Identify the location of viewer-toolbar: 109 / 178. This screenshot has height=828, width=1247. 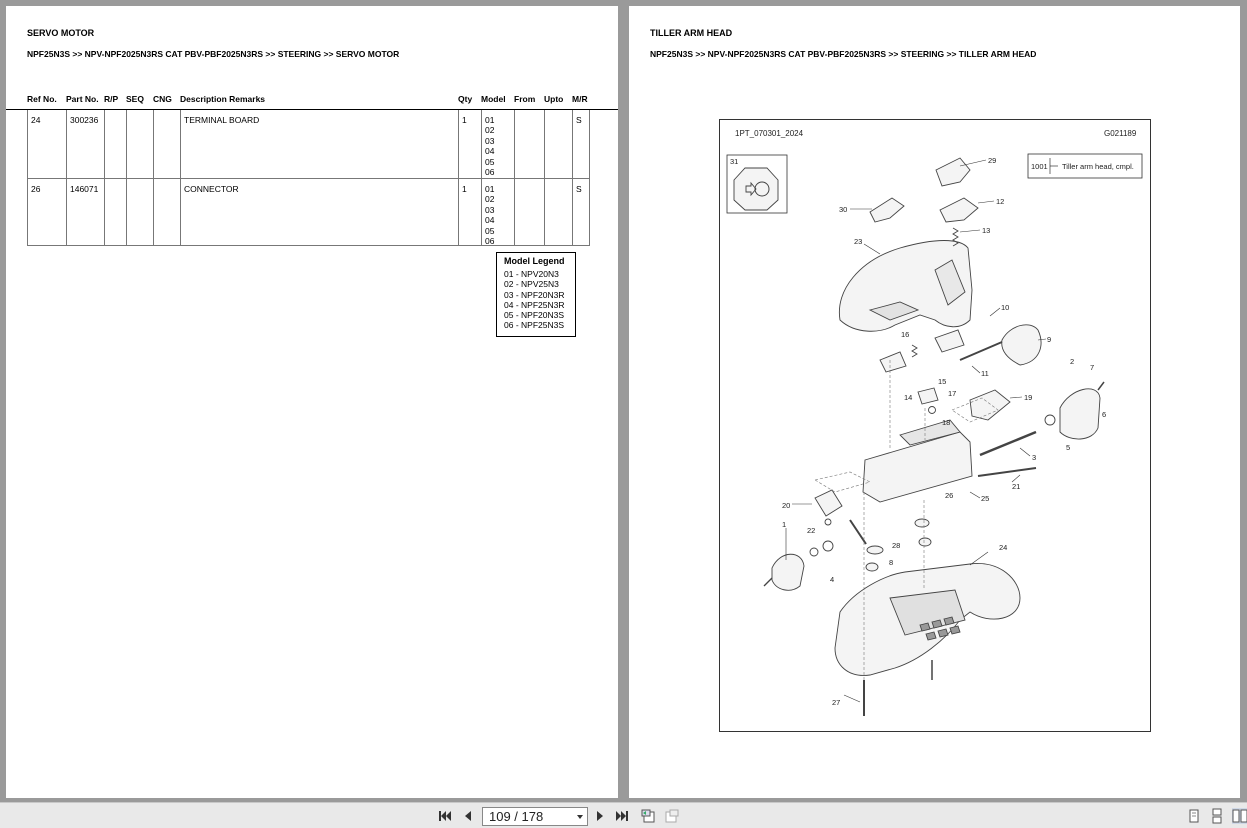
(623, 815).